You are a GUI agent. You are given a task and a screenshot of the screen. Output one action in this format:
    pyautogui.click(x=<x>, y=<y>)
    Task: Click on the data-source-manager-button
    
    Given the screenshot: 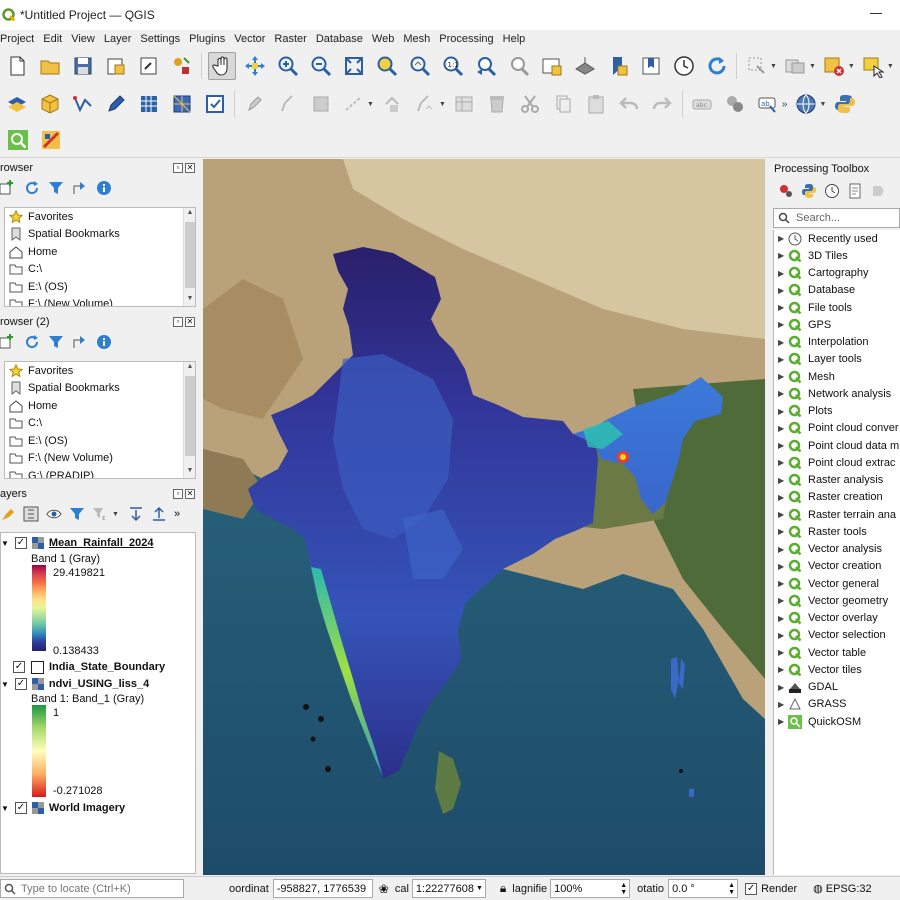 What is the action you would take?
    pyautogui.click(x=17, y=104)
    